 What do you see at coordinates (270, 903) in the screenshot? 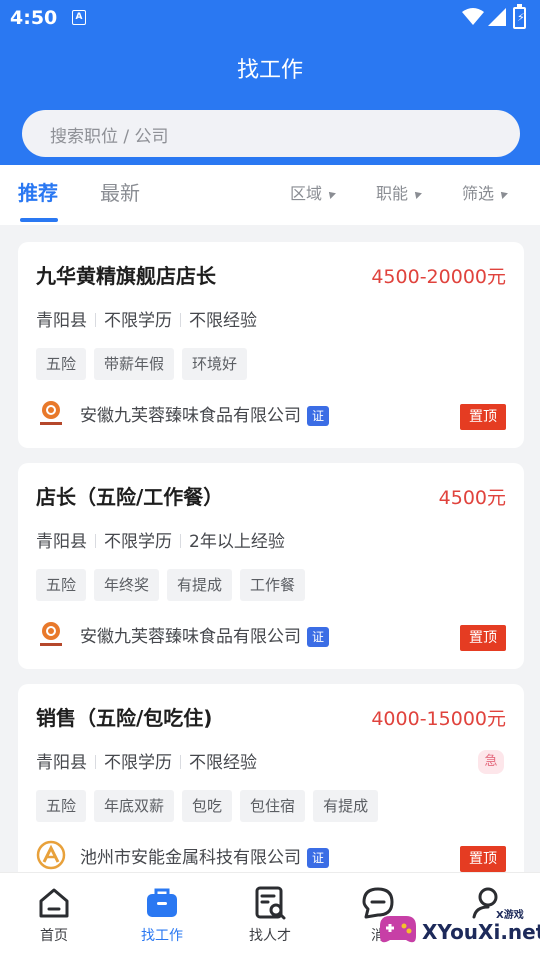
I see `resume-search-icon` at bounding box center [270, 903].